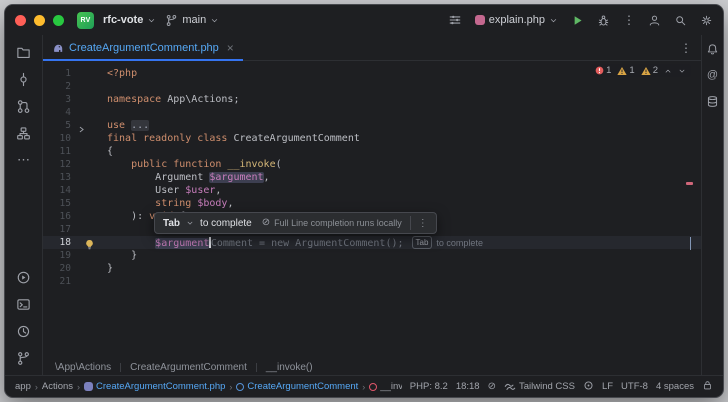 This screenshot has height=402, width=728. I want to click on chevron-up-icon, so click(668, 71).